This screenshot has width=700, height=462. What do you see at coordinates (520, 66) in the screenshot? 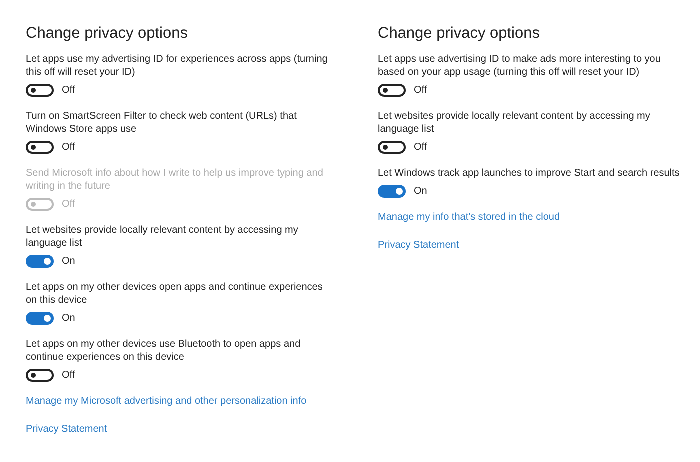
I see `option-label: Let apps use advertising ID to make ads more interesting to you based on your app usage (turning this off will reset your ID)` at bounding box center [520, 66].